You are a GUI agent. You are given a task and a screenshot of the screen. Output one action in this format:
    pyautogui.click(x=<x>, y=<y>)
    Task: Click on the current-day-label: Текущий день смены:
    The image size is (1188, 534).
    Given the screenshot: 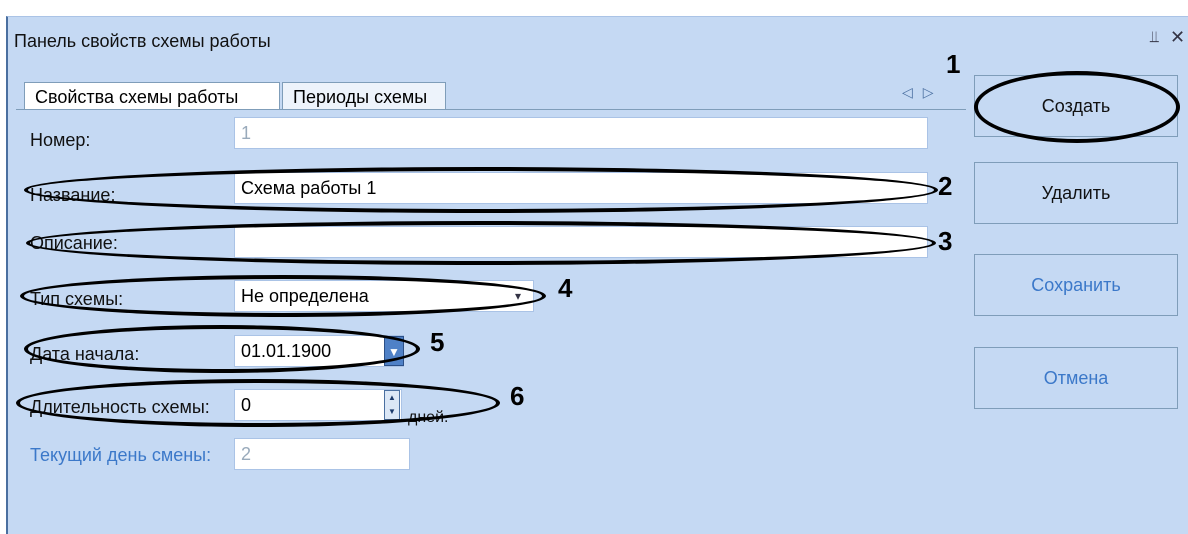 What is the action you would take?
    pyautogui.click(x=121, y=455)
    